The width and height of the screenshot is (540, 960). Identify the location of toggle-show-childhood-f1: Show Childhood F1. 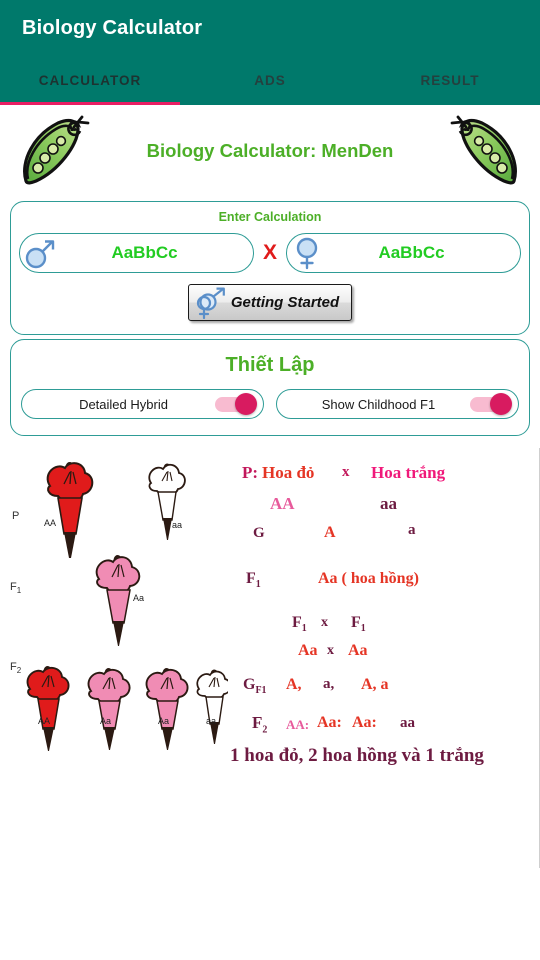
(397, 404).